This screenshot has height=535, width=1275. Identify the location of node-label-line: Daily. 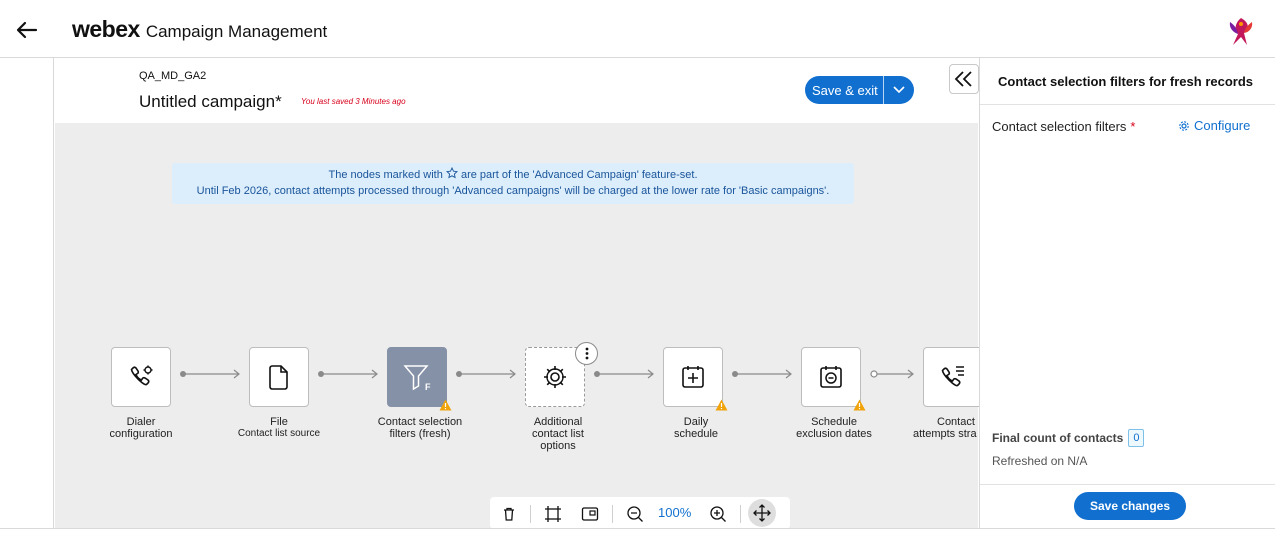
(696, 422).